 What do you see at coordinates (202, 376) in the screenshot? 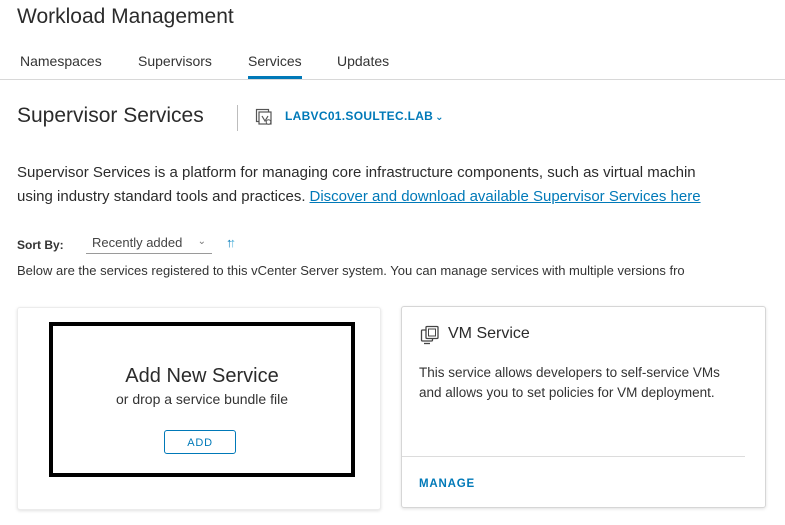
I see `add-service-title: Add New Service` at bounding box center [202, 376].